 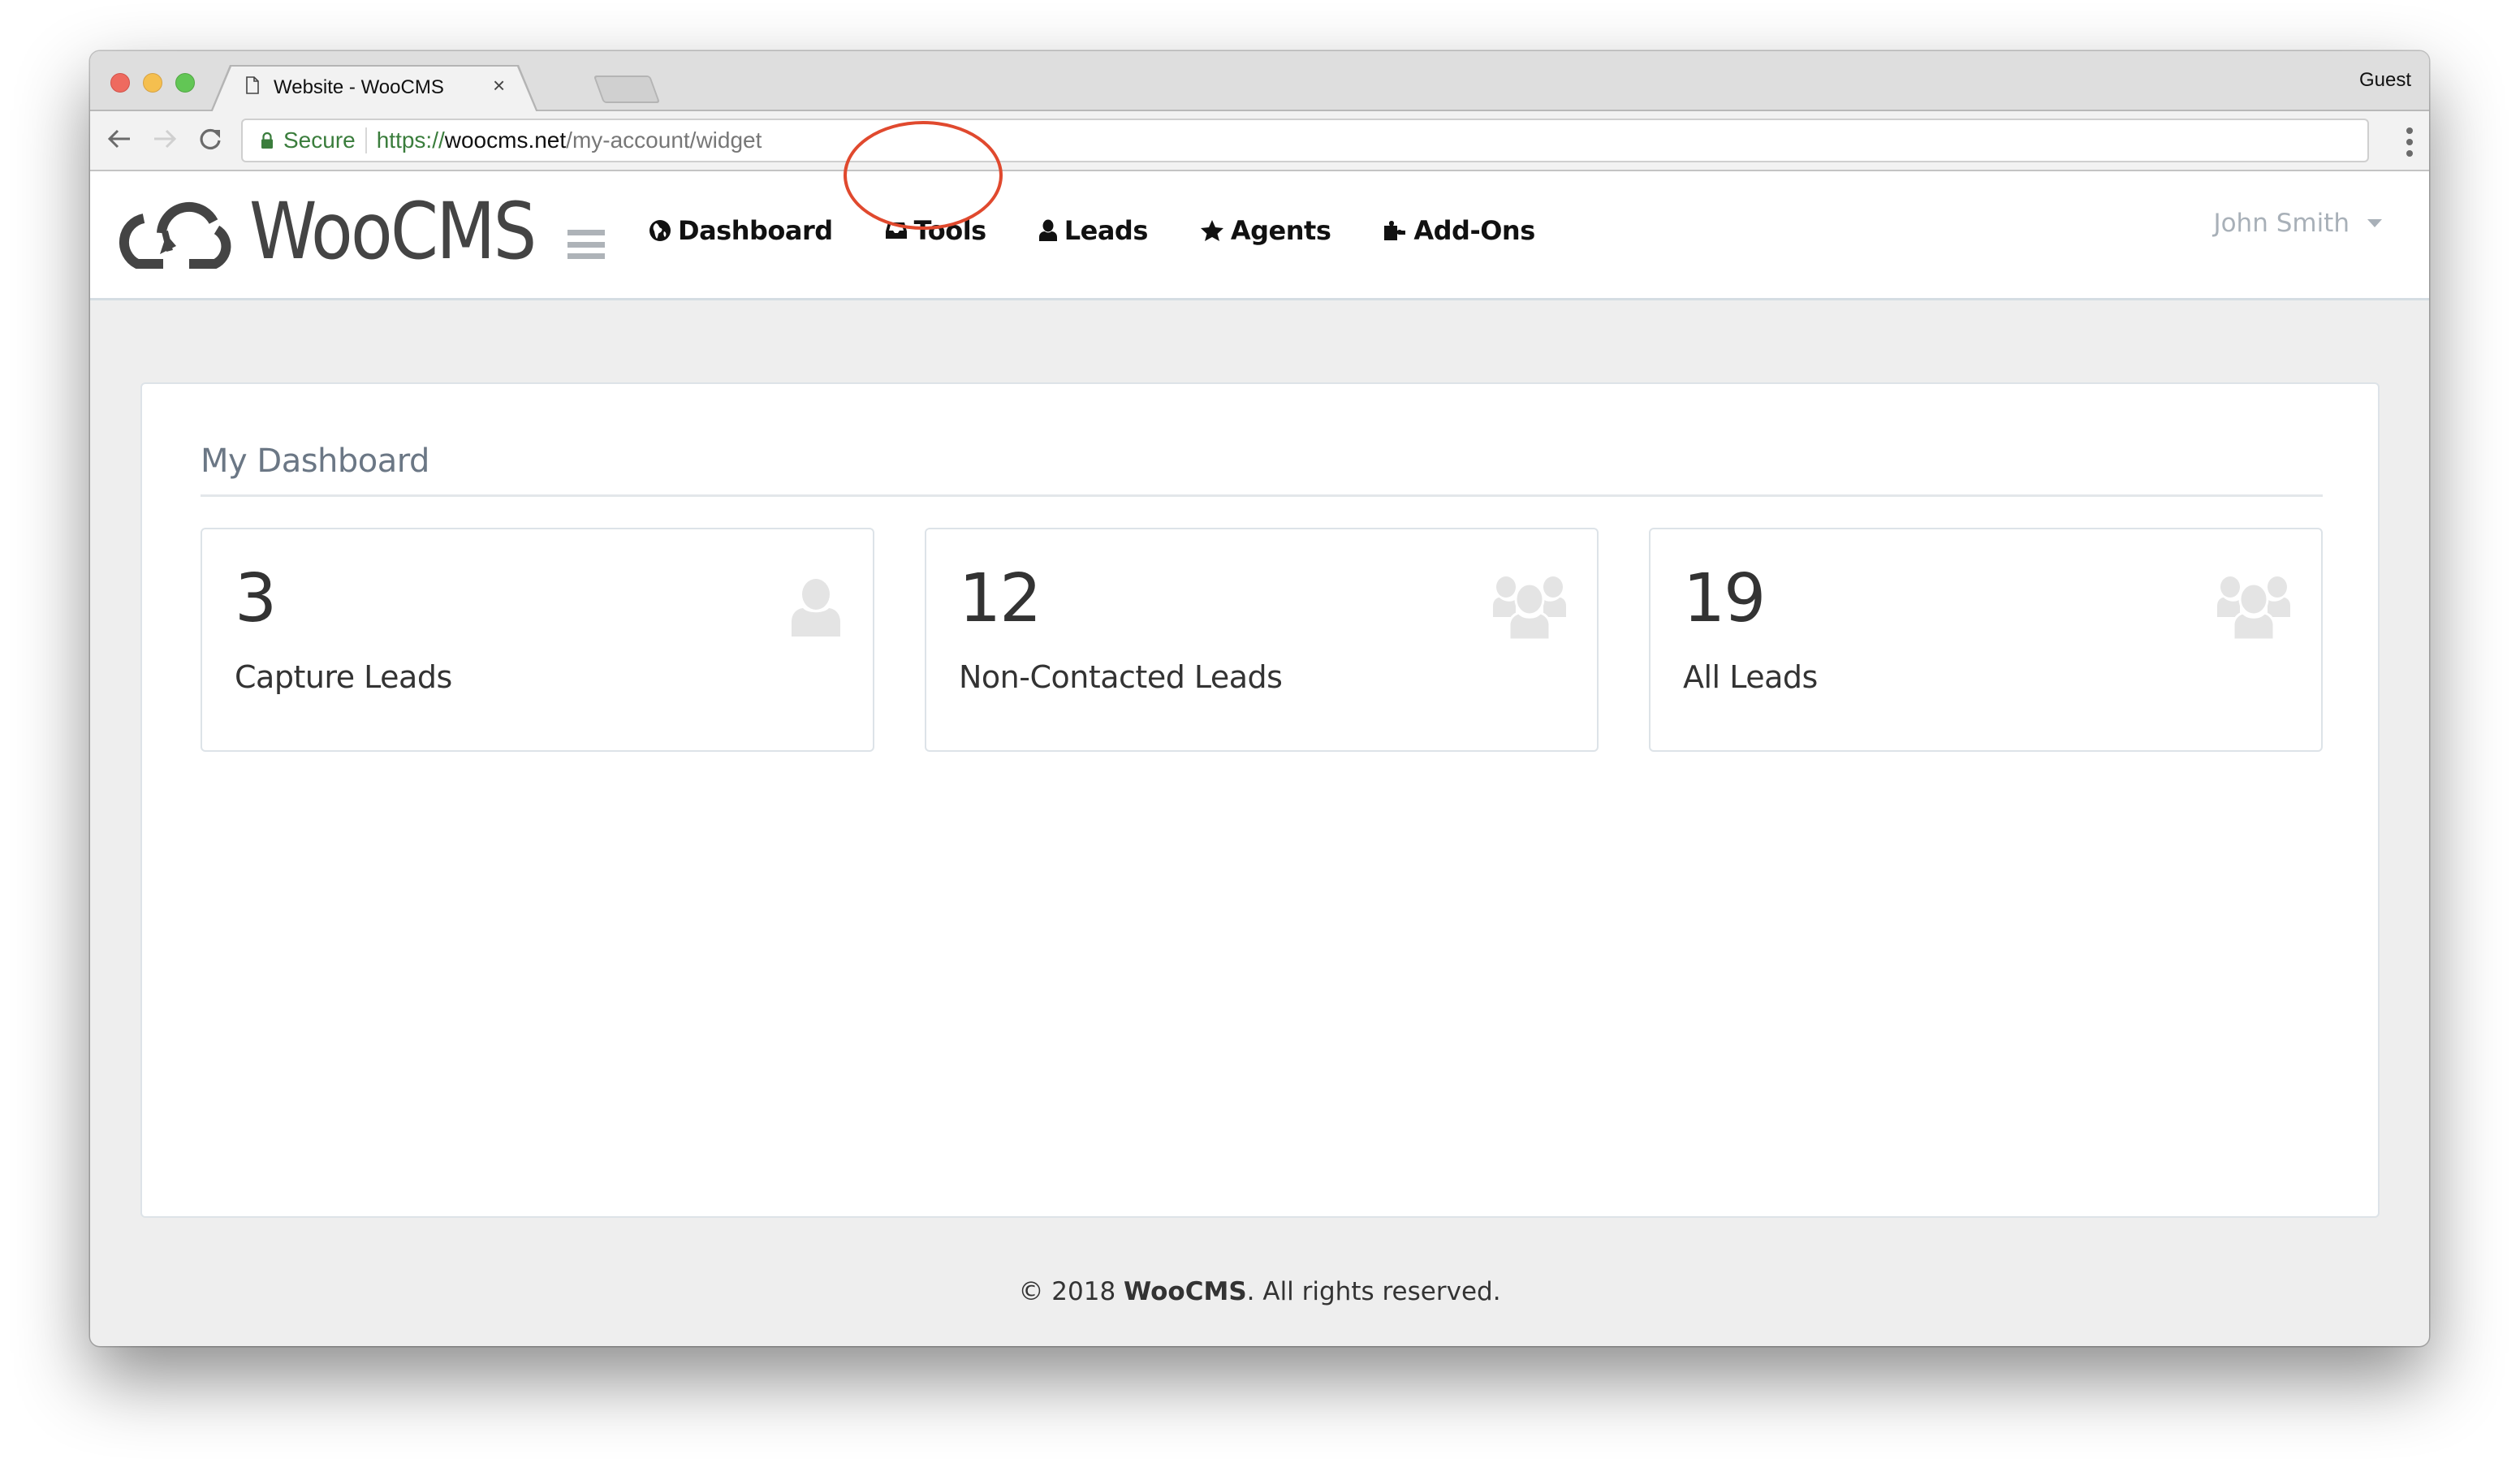 I want to click on reload-icon, so click(x=211, y=139).